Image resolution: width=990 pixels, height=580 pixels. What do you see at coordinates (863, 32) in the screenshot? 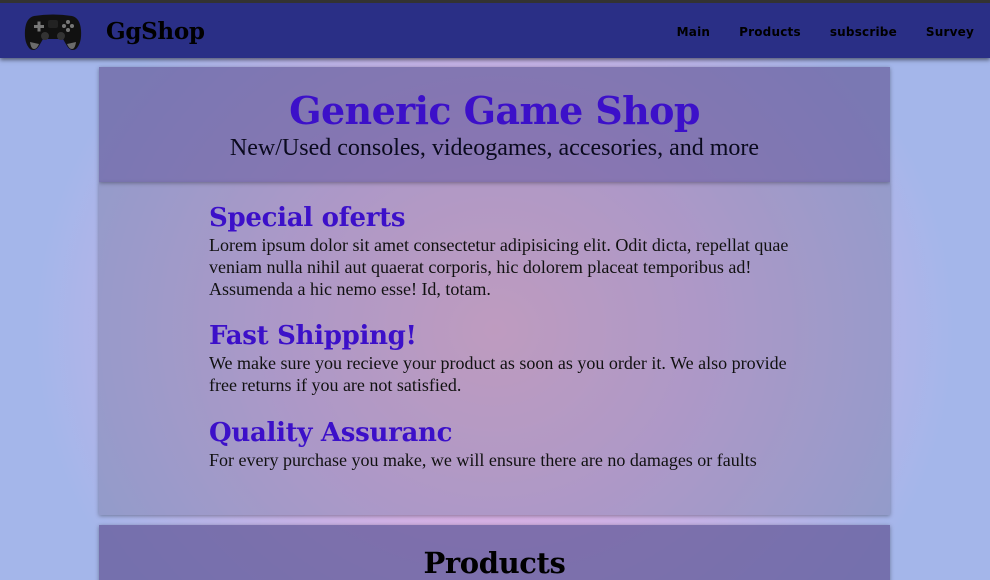
I see `nav-link-subscribe: subscribe` at bounding box center [863, 32].